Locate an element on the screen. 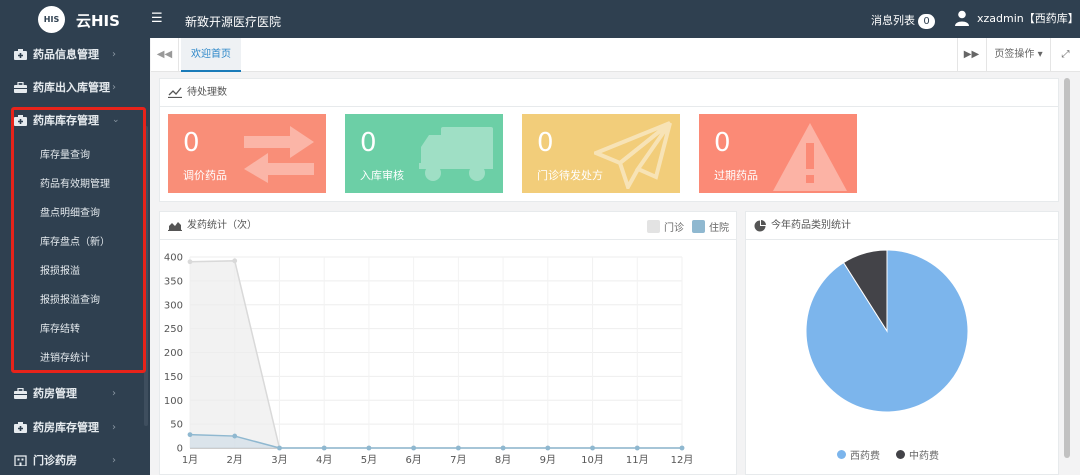  sidebar-subitem-expiry-management: 药品有效期管理 is located at coordinates (75, 185).